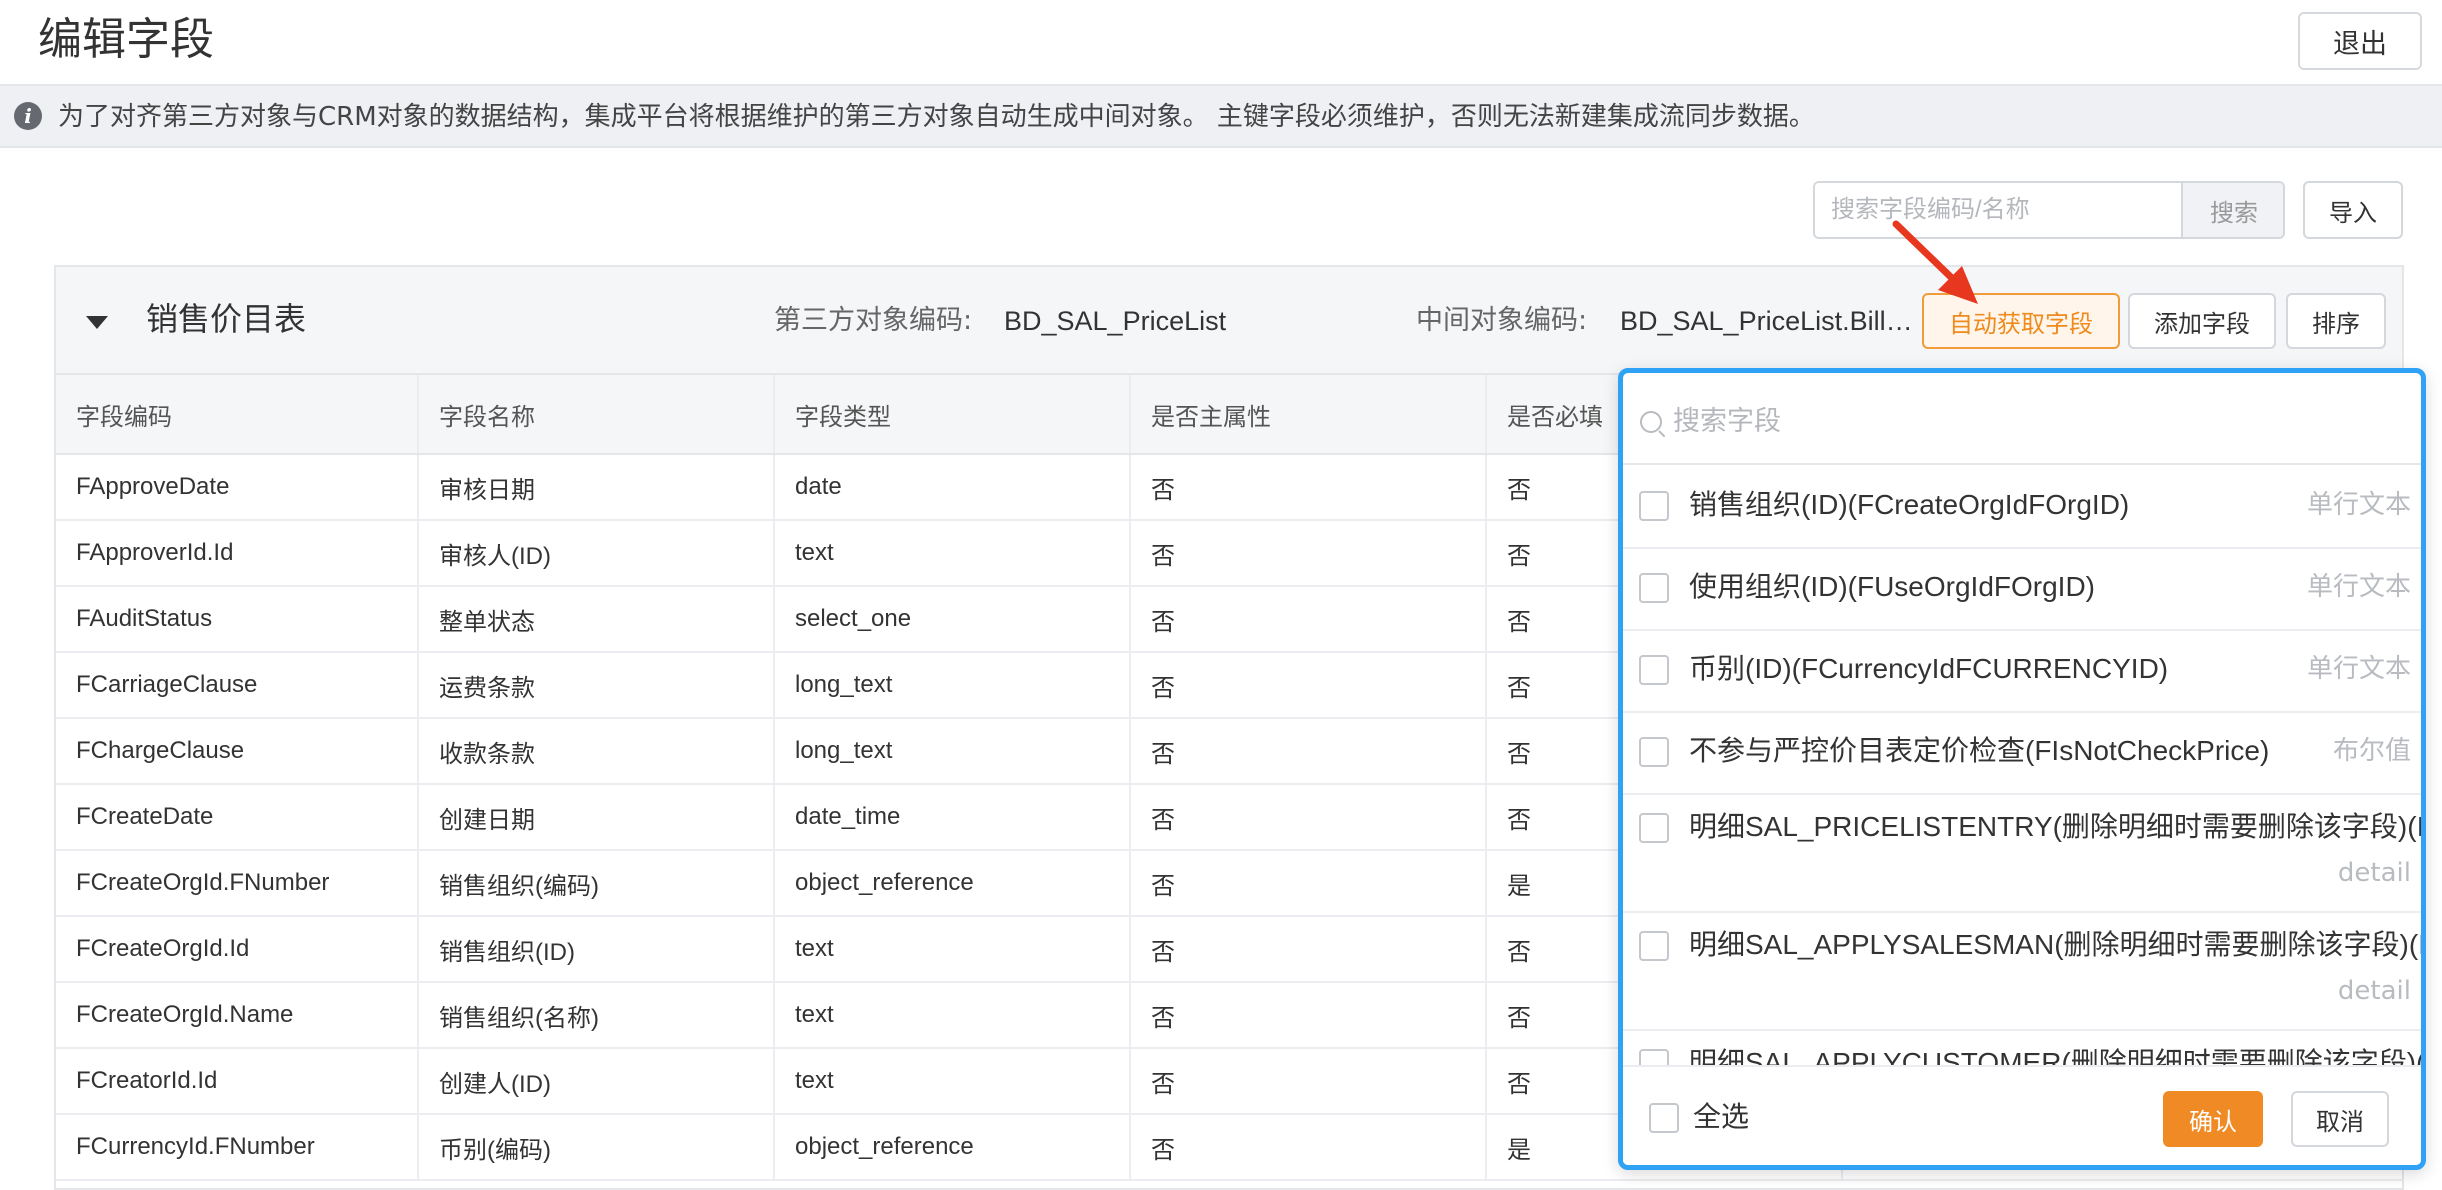 The width and height of the screenshot is (2442, 1190). Describe the element at coordinates (597, 487) in the screenshot. I see `table-cell: 审核日期` at that location.